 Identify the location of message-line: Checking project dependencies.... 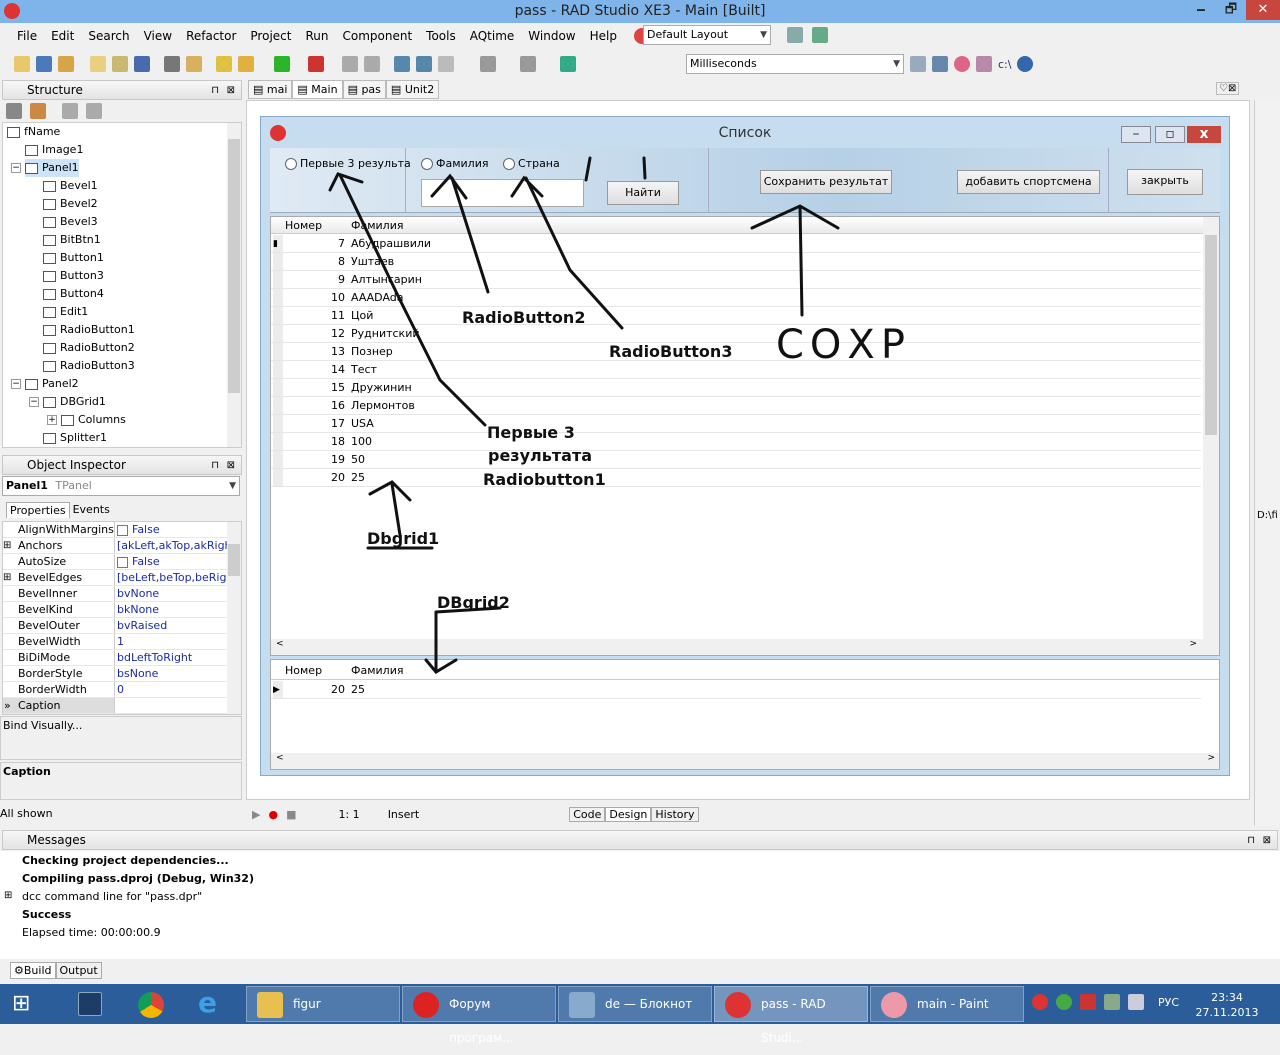
(125, 860).